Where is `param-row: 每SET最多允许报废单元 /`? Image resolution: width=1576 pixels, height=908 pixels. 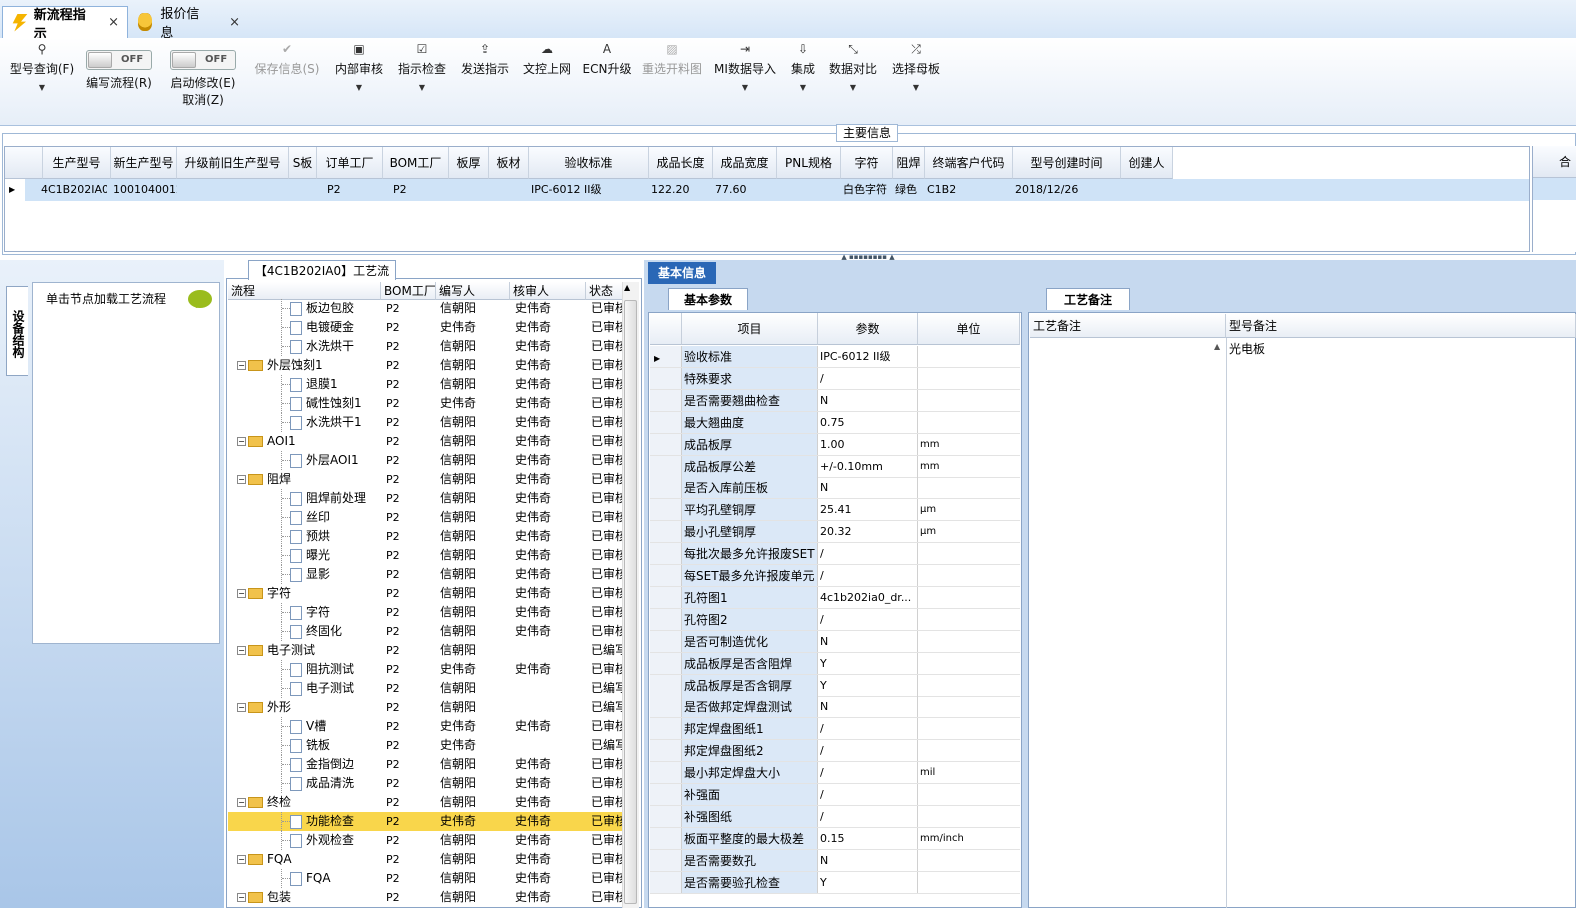
param-row: 每SET最多允许报废单元 / is located at coordinates (835, 576).